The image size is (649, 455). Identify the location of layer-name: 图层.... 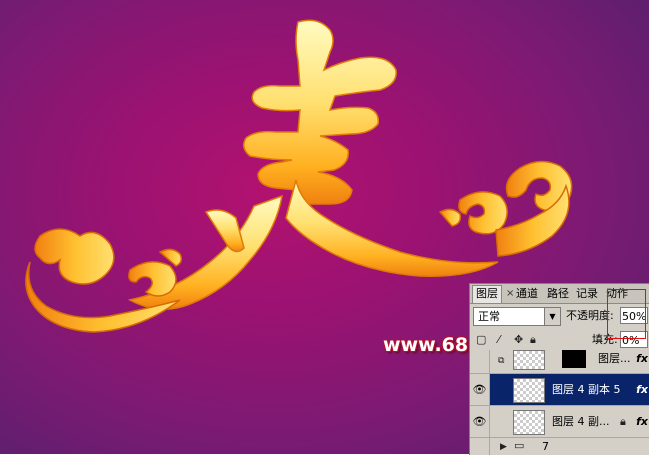
(614, 358).